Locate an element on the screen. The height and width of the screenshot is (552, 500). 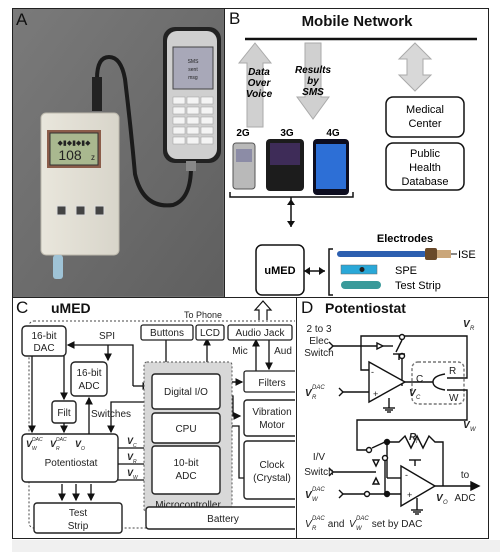
vr-sub: R is located at coordinates (472, 329).